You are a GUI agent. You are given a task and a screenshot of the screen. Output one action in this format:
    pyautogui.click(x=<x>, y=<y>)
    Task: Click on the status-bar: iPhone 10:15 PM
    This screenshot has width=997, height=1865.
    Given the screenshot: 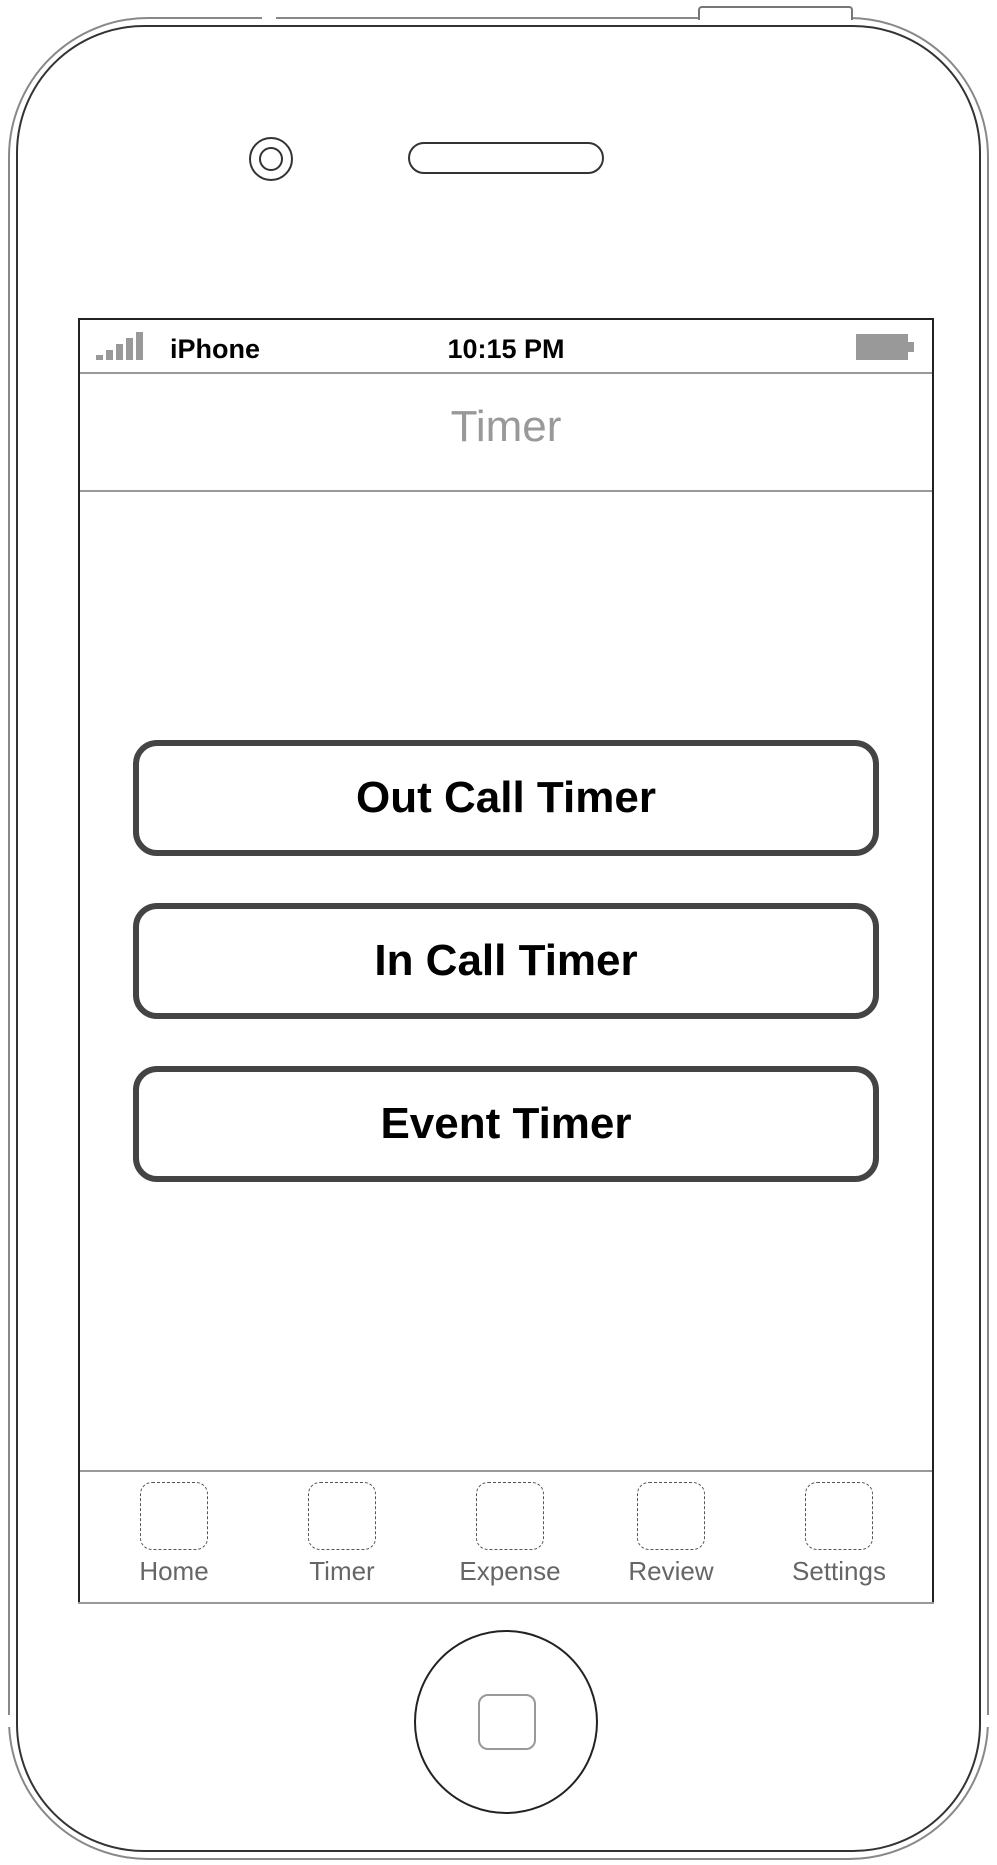 What is the action you would take?
    pyautogui.click(x=506, y=347)
    